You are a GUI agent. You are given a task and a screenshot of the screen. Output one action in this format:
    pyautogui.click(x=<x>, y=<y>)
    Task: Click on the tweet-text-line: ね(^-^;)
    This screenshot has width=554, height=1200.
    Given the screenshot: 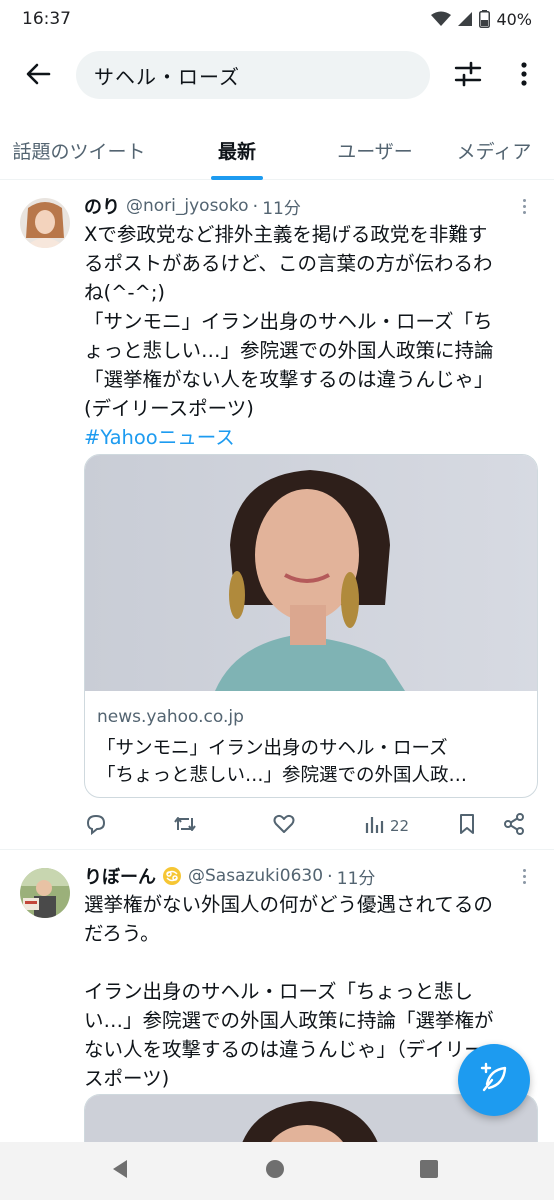 What is the action you would take?
    pyautogui.click(x=124, y=292)
    